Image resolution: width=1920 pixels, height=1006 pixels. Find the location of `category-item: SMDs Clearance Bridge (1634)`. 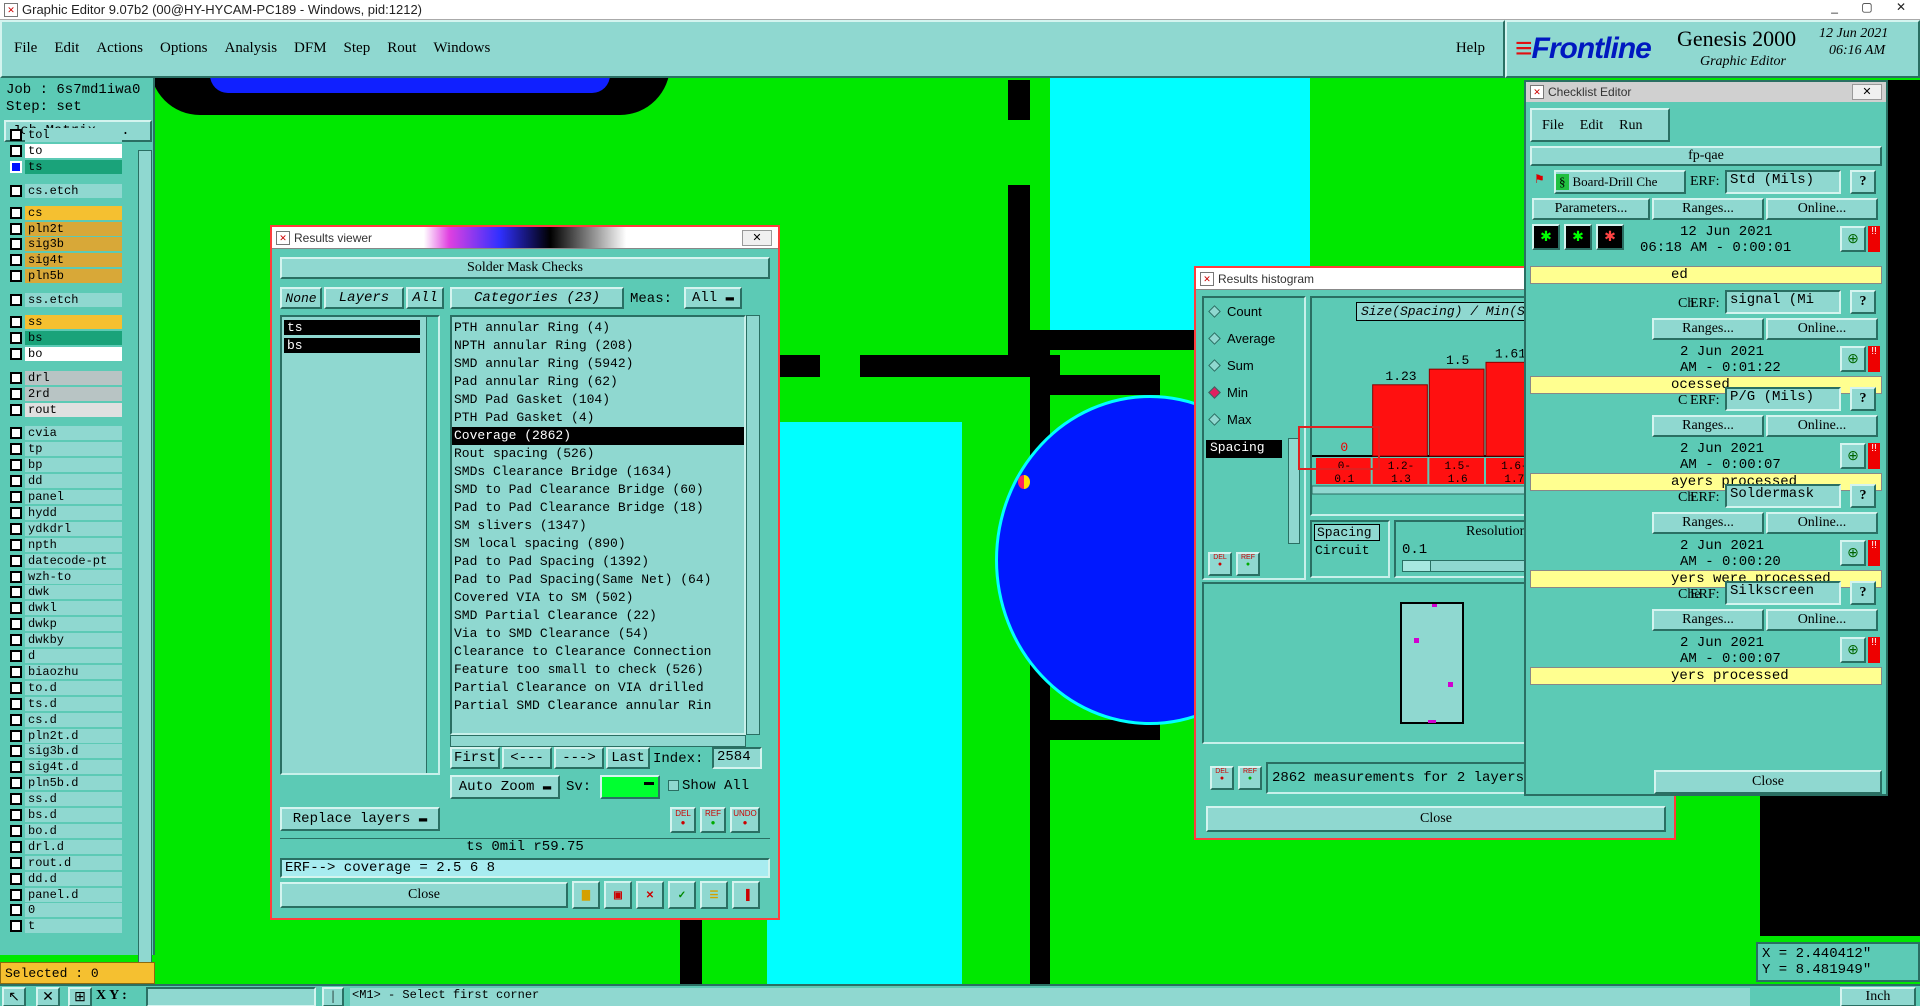

category-item: SMDs Clearance Bridge (1634) is located at coordinates (598, 472).